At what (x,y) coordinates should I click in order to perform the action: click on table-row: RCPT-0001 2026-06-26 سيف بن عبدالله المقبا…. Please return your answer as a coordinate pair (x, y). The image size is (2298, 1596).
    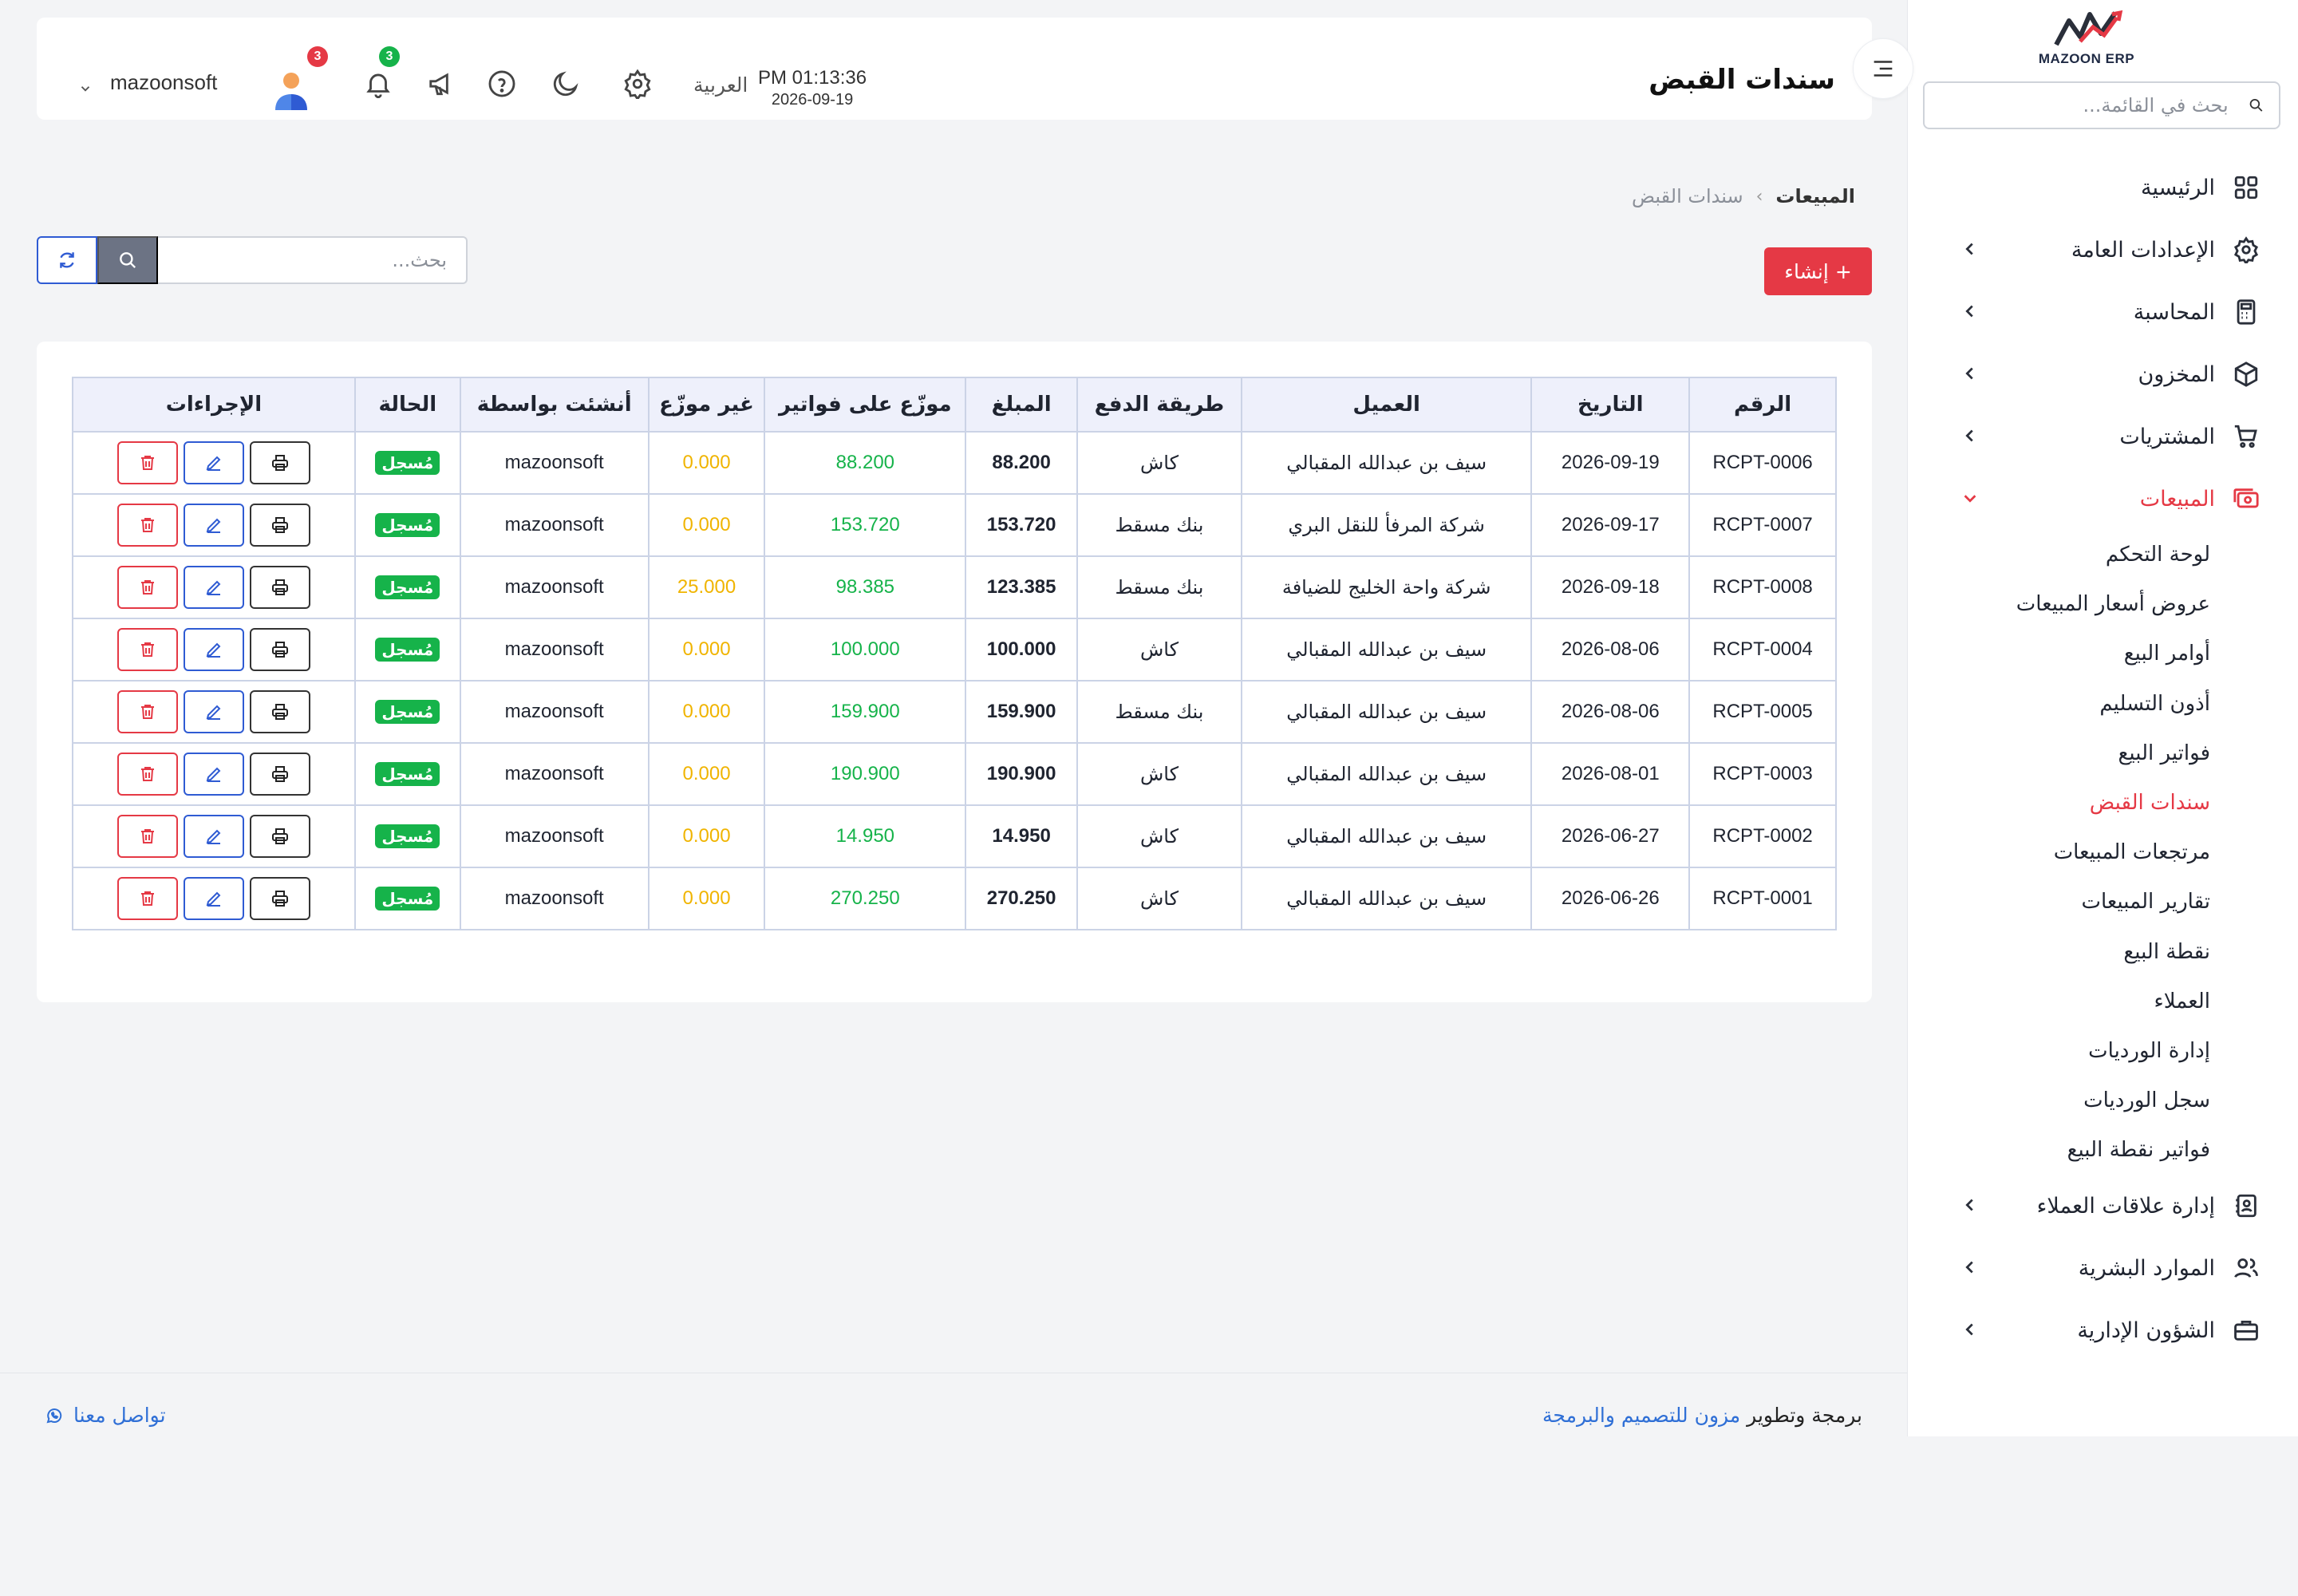
    Looking at the image, I should click on (955, 898).